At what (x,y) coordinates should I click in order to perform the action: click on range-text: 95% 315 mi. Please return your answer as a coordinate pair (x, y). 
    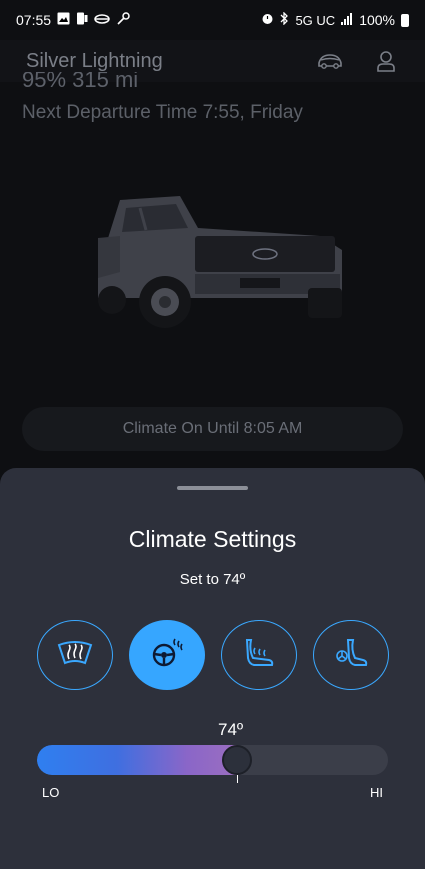
    Looking at the image, I should click on (80, 81).